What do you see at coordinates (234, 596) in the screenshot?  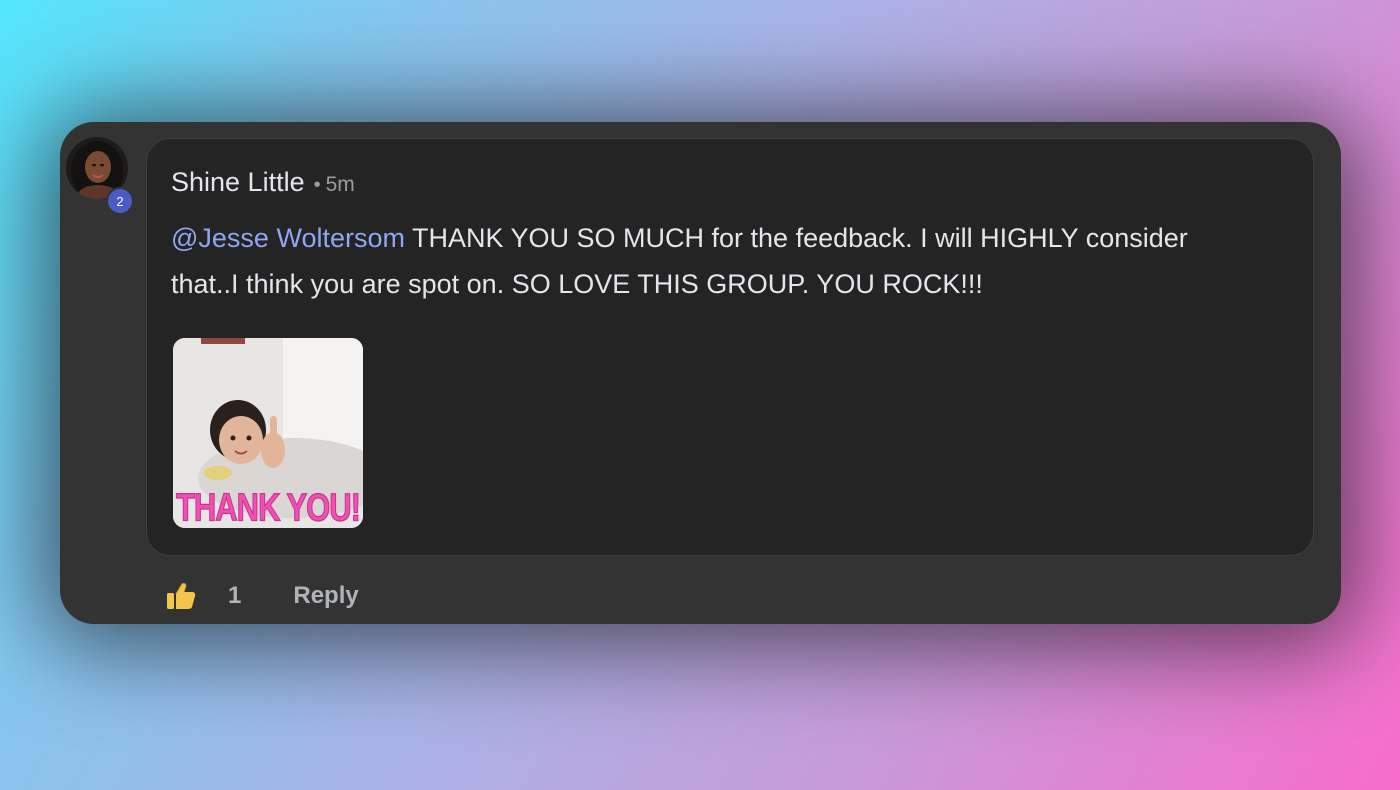 I see `like-count: 1` at bounding box center [234, 596].